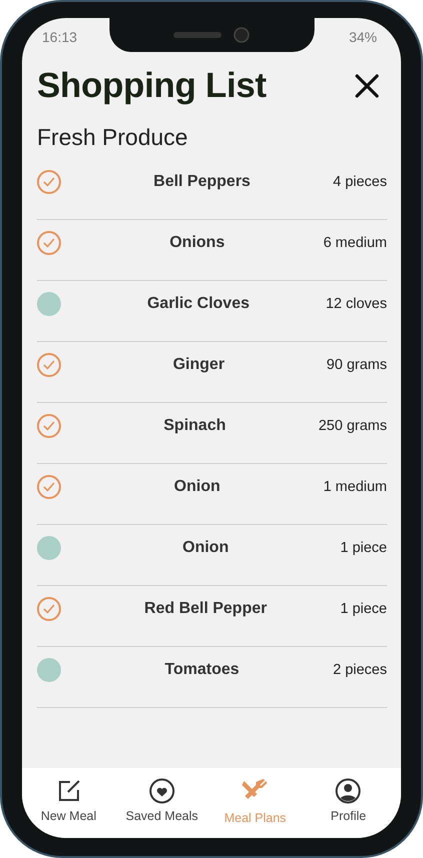  I want to click on camera-icon, so click(242, 35).